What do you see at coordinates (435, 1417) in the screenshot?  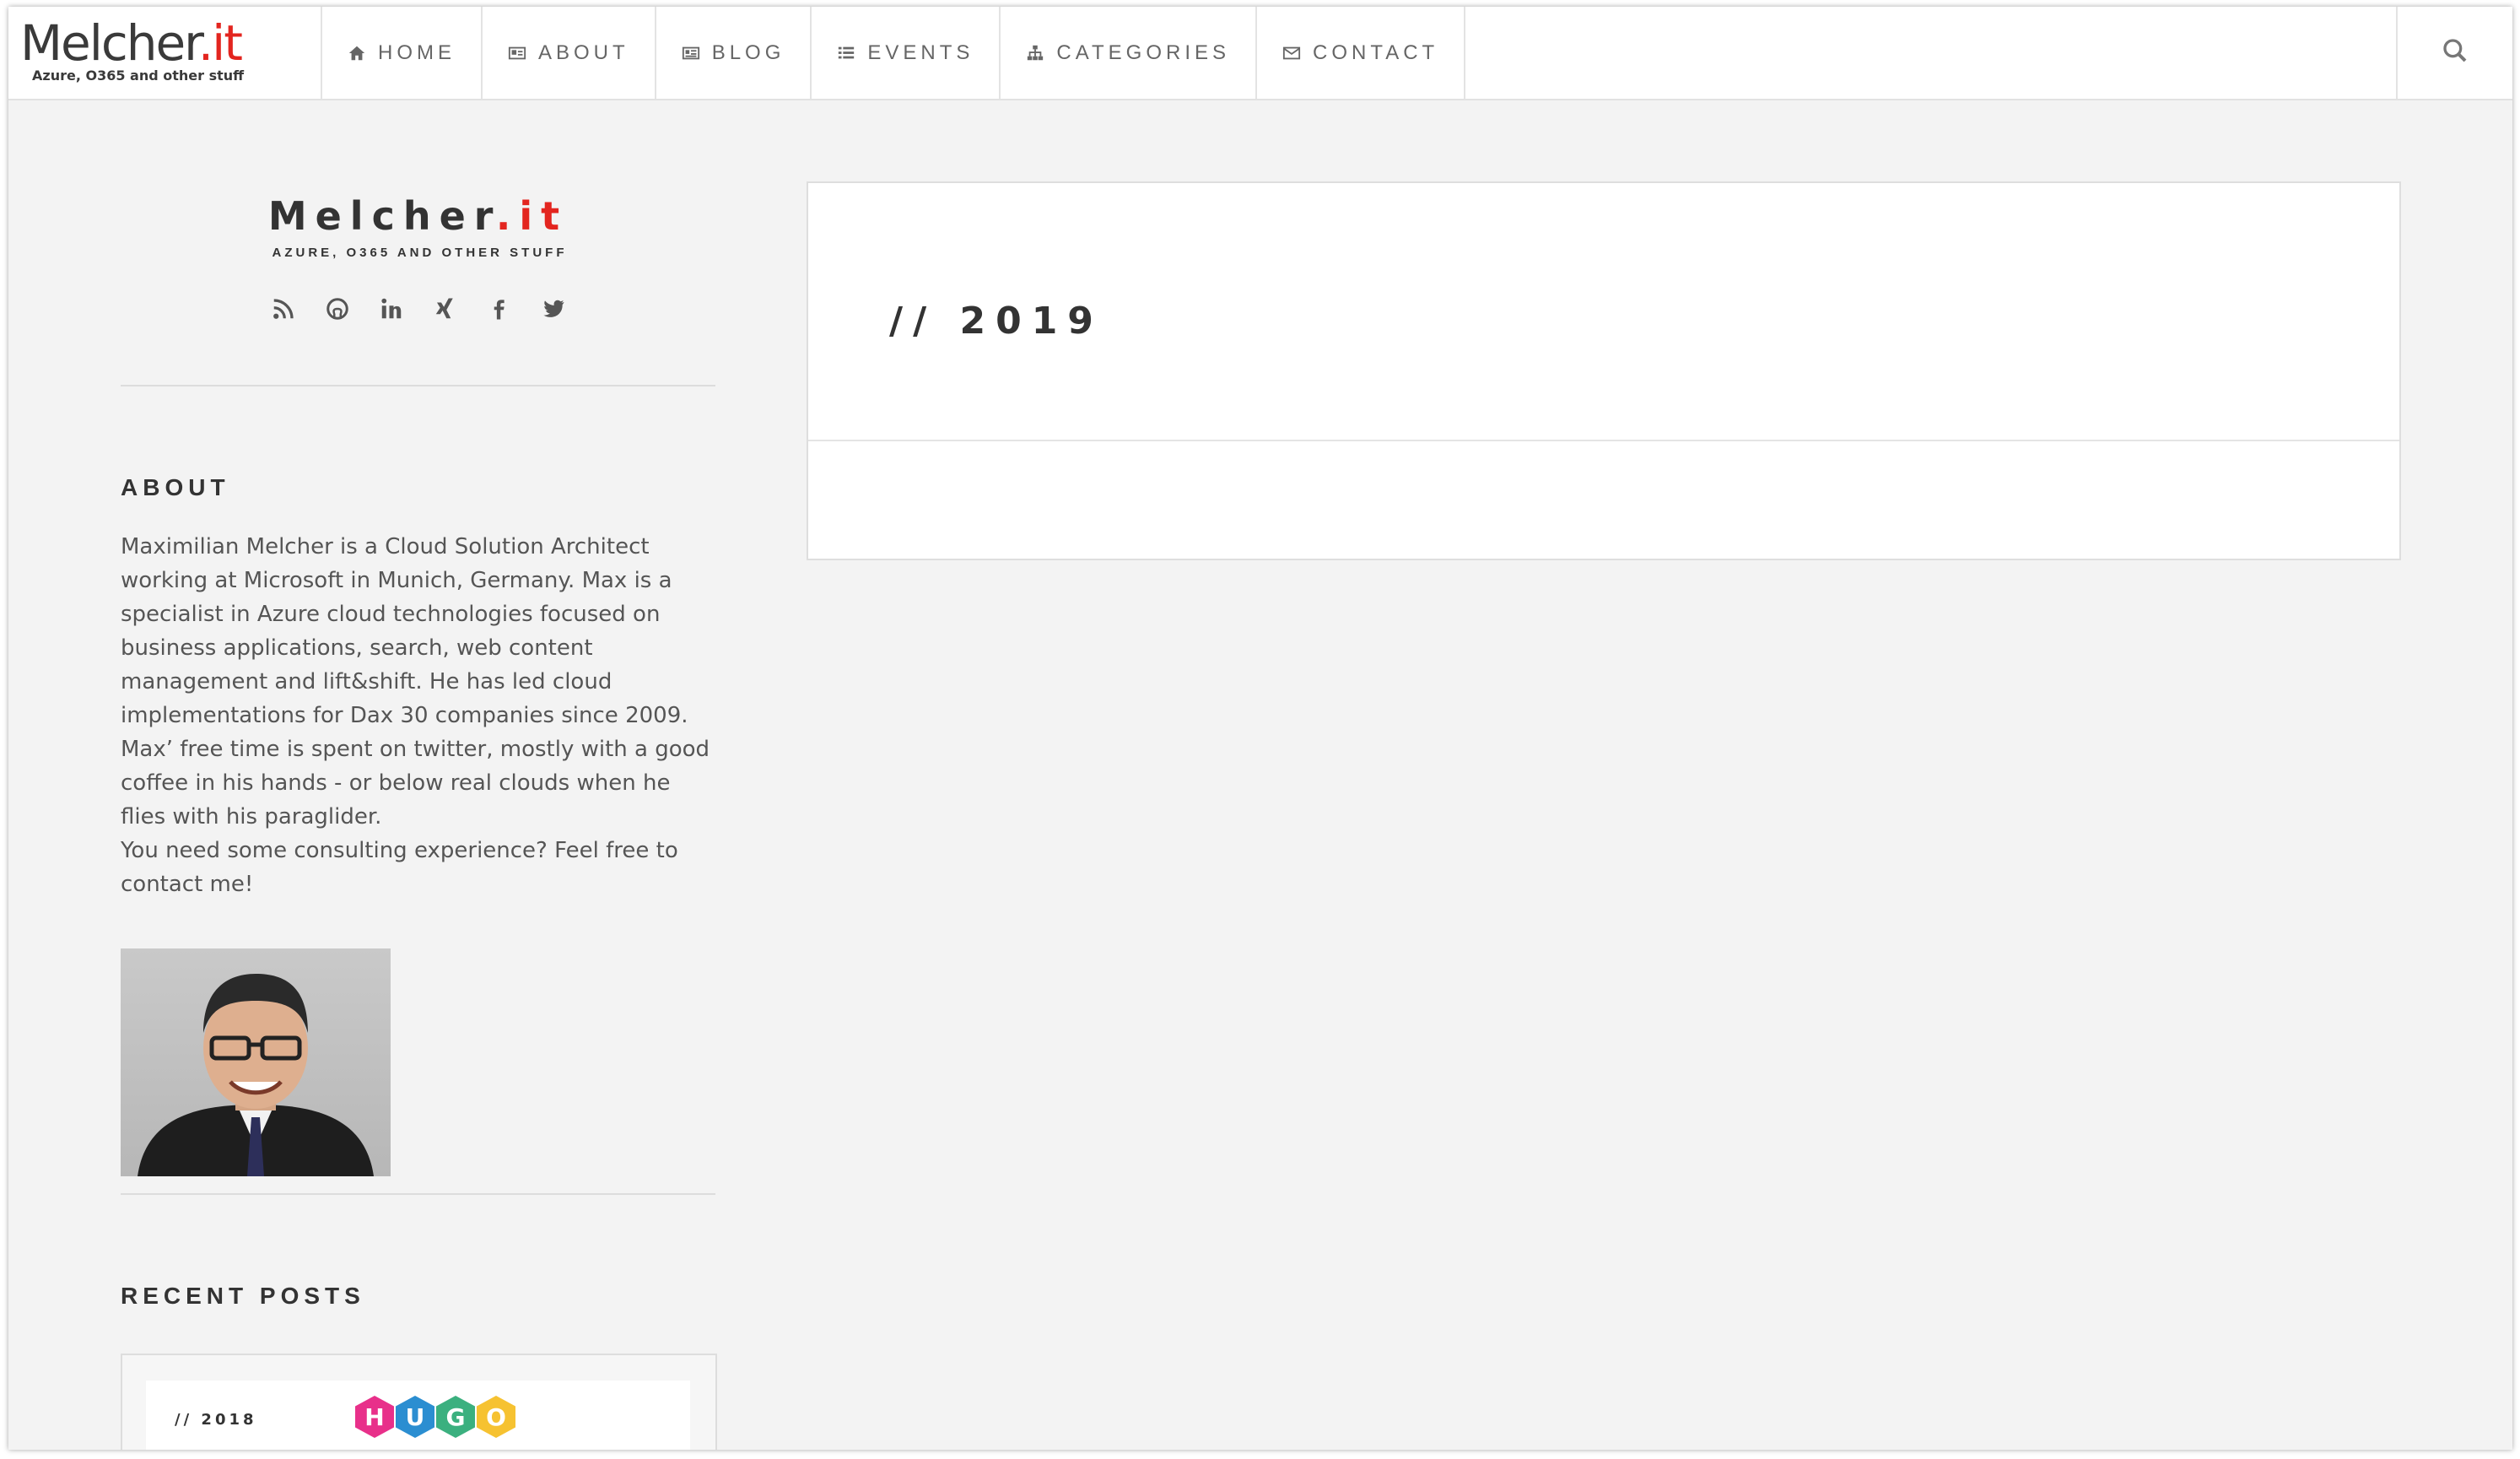 I see `hugo-logo: H U G O` at bounding box center [435, 1417].